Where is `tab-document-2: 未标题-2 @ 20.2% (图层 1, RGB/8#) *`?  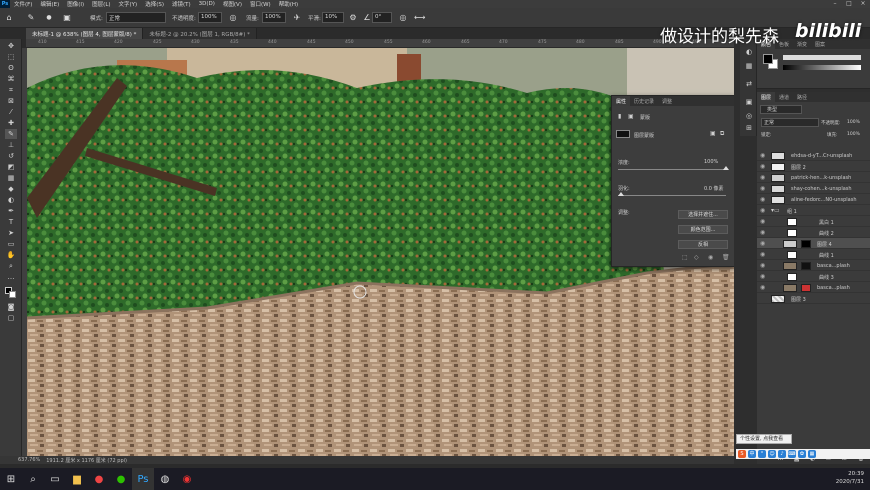 tab-document-2: 未标题-2 @ 20.2% (图层 1, RGB/8#) * is located at coordinates (200, 33).